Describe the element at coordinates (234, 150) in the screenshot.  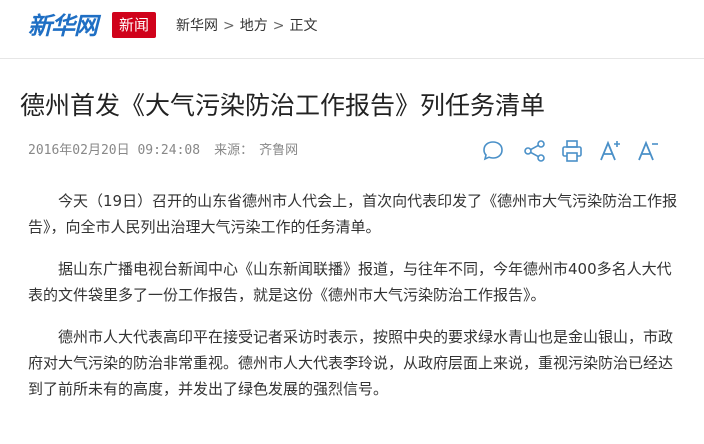
I see `source-label: 来源：` at that location.